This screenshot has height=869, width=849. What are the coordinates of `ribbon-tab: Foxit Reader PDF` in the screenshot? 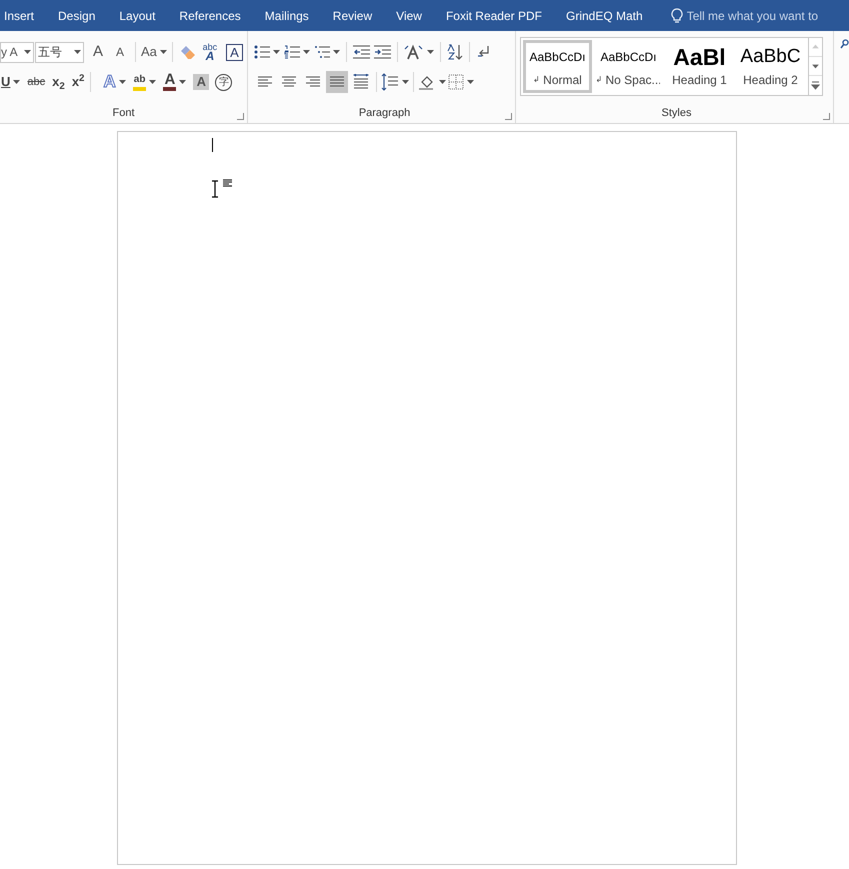 It's located at (494, 15).